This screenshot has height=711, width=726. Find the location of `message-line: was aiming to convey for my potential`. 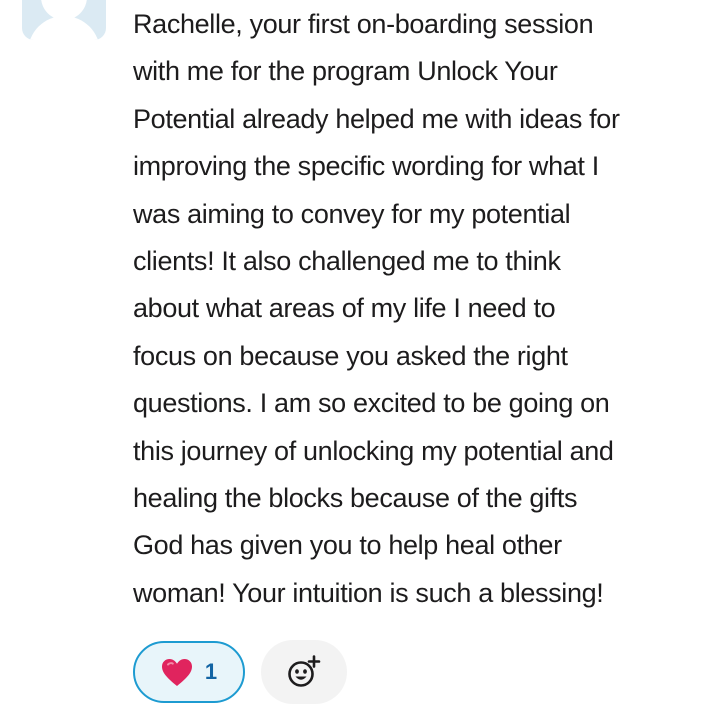

message-line: was aiming to convey for my potential is located at coordinates (352, 213).